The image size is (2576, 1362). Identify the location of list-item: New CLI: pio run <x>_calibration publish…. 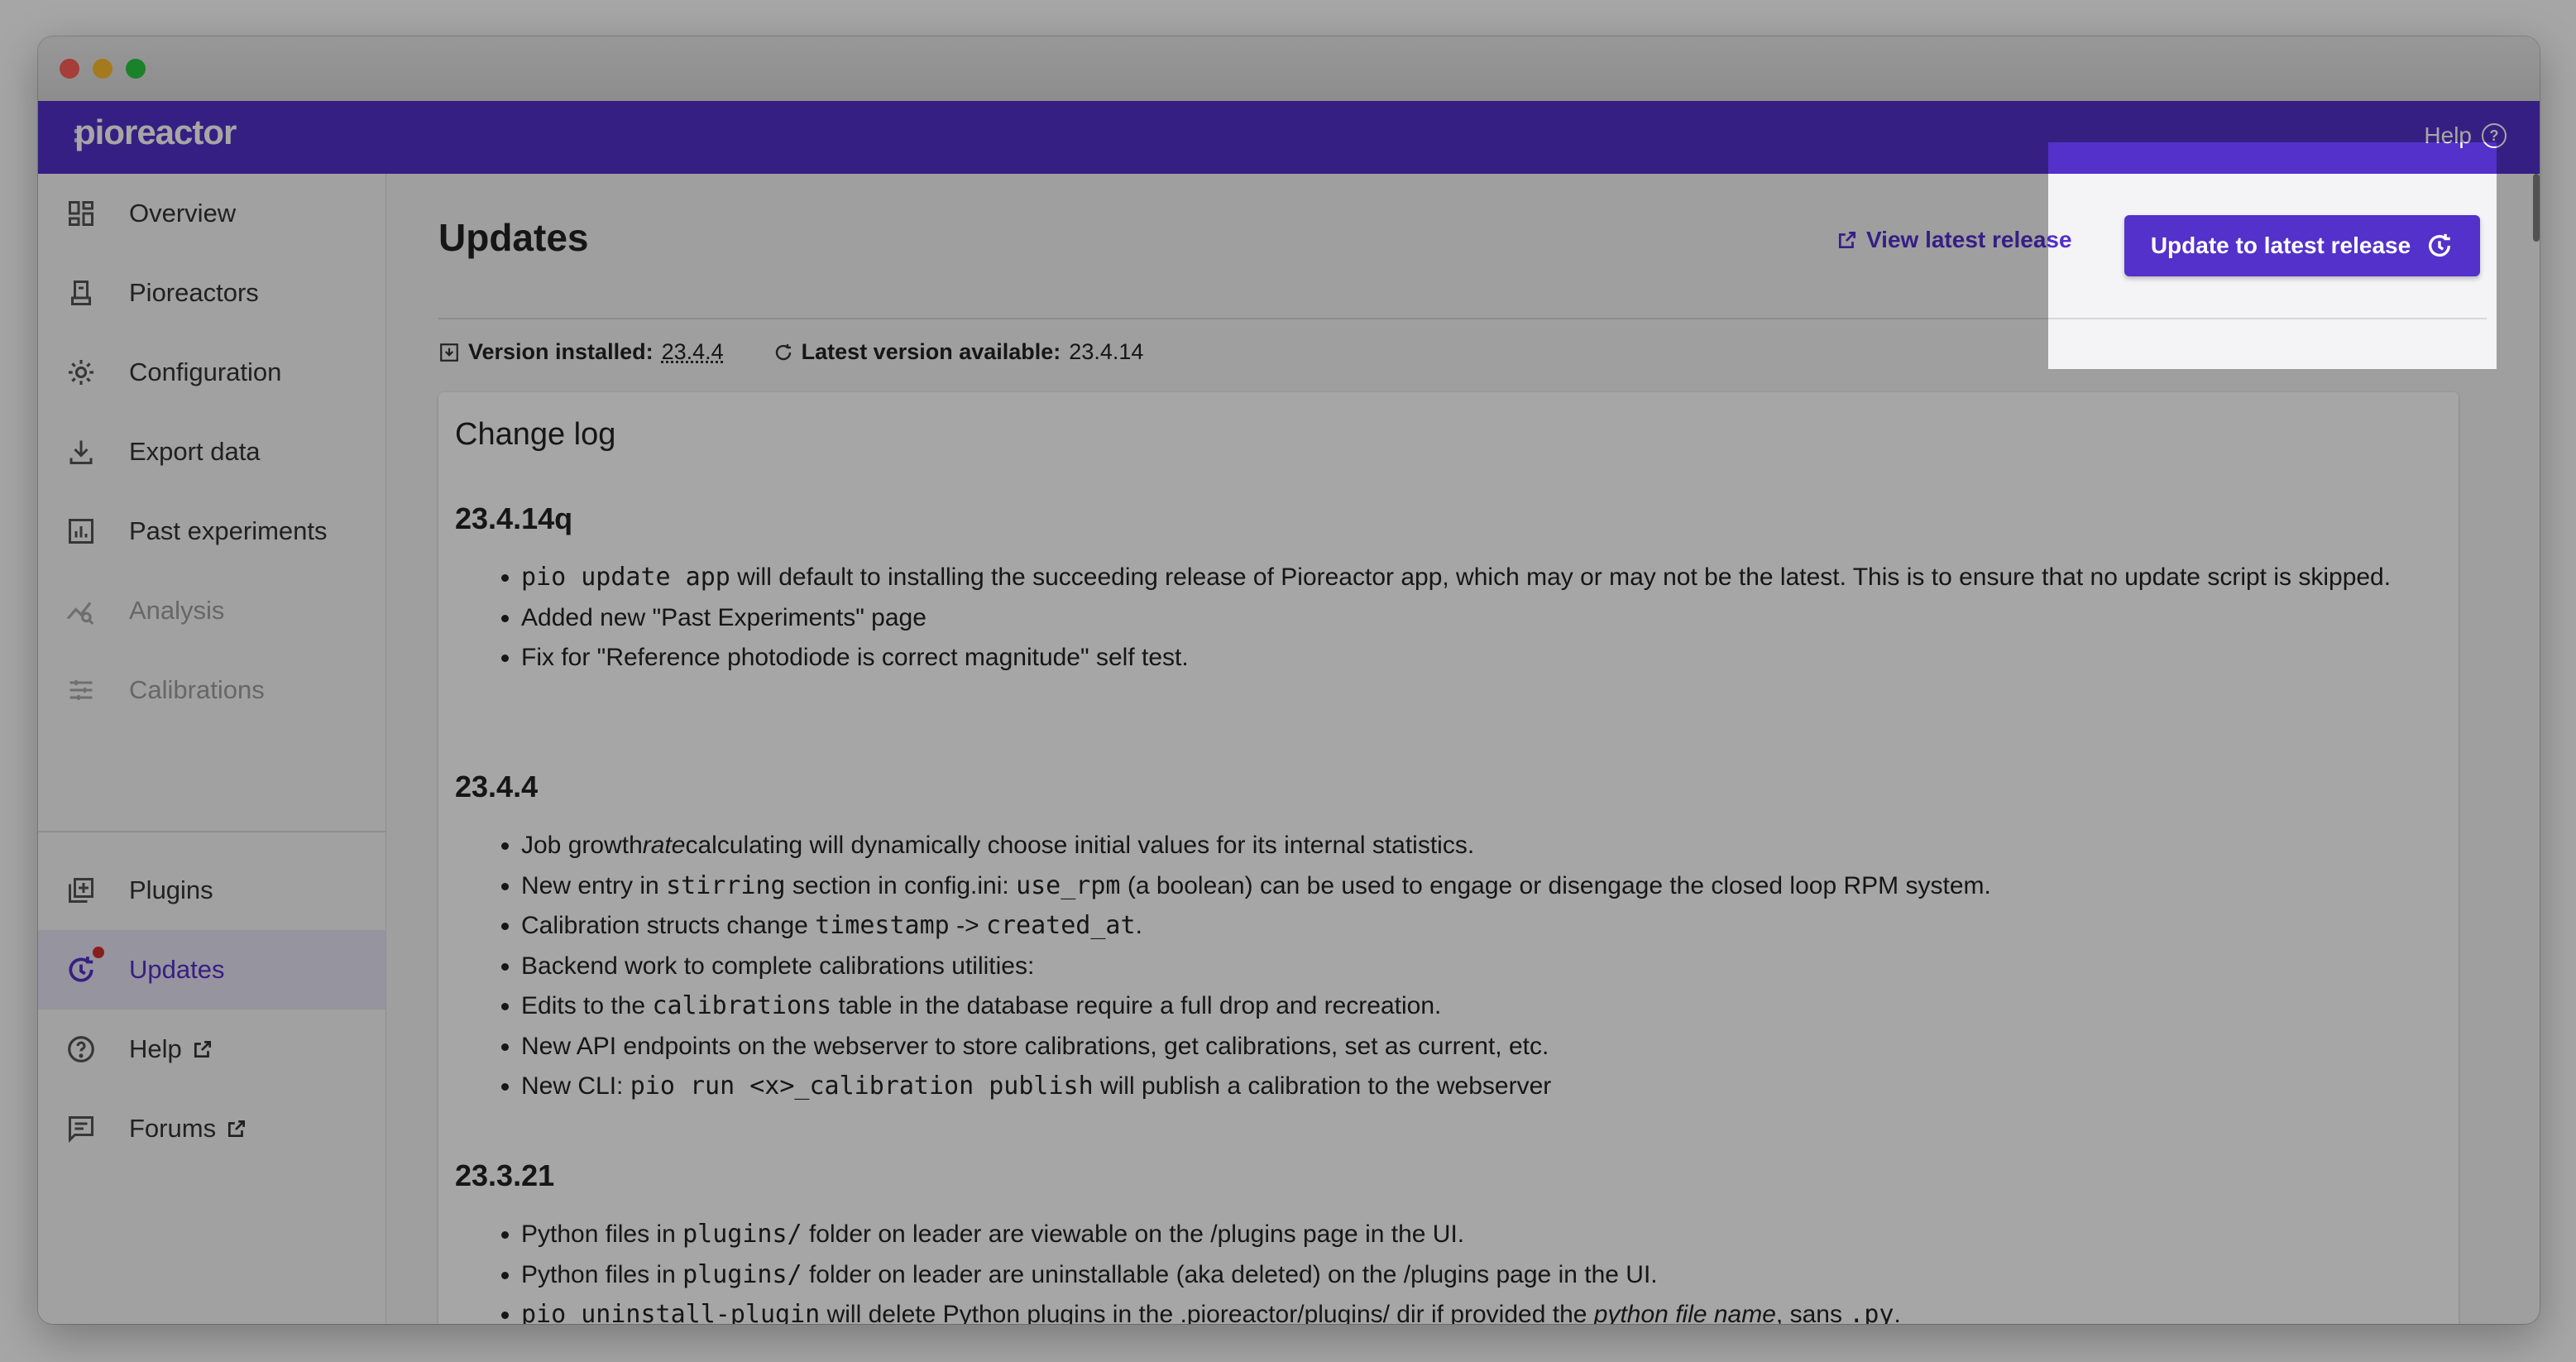
(1497, 1087).